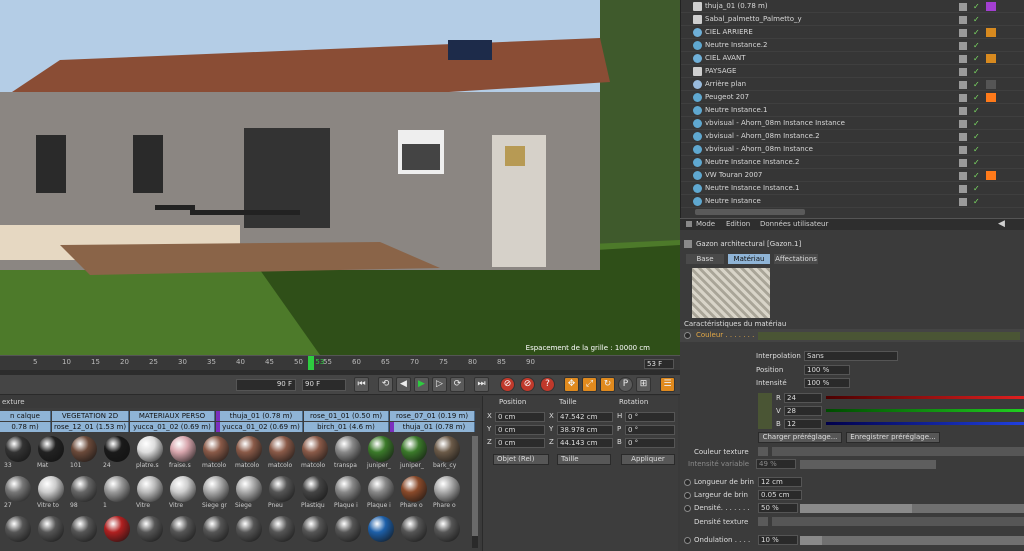 Image resolution: width=1024 pixels, height=551 pixels. I want to click on r-field: 24, so click(803, 398).